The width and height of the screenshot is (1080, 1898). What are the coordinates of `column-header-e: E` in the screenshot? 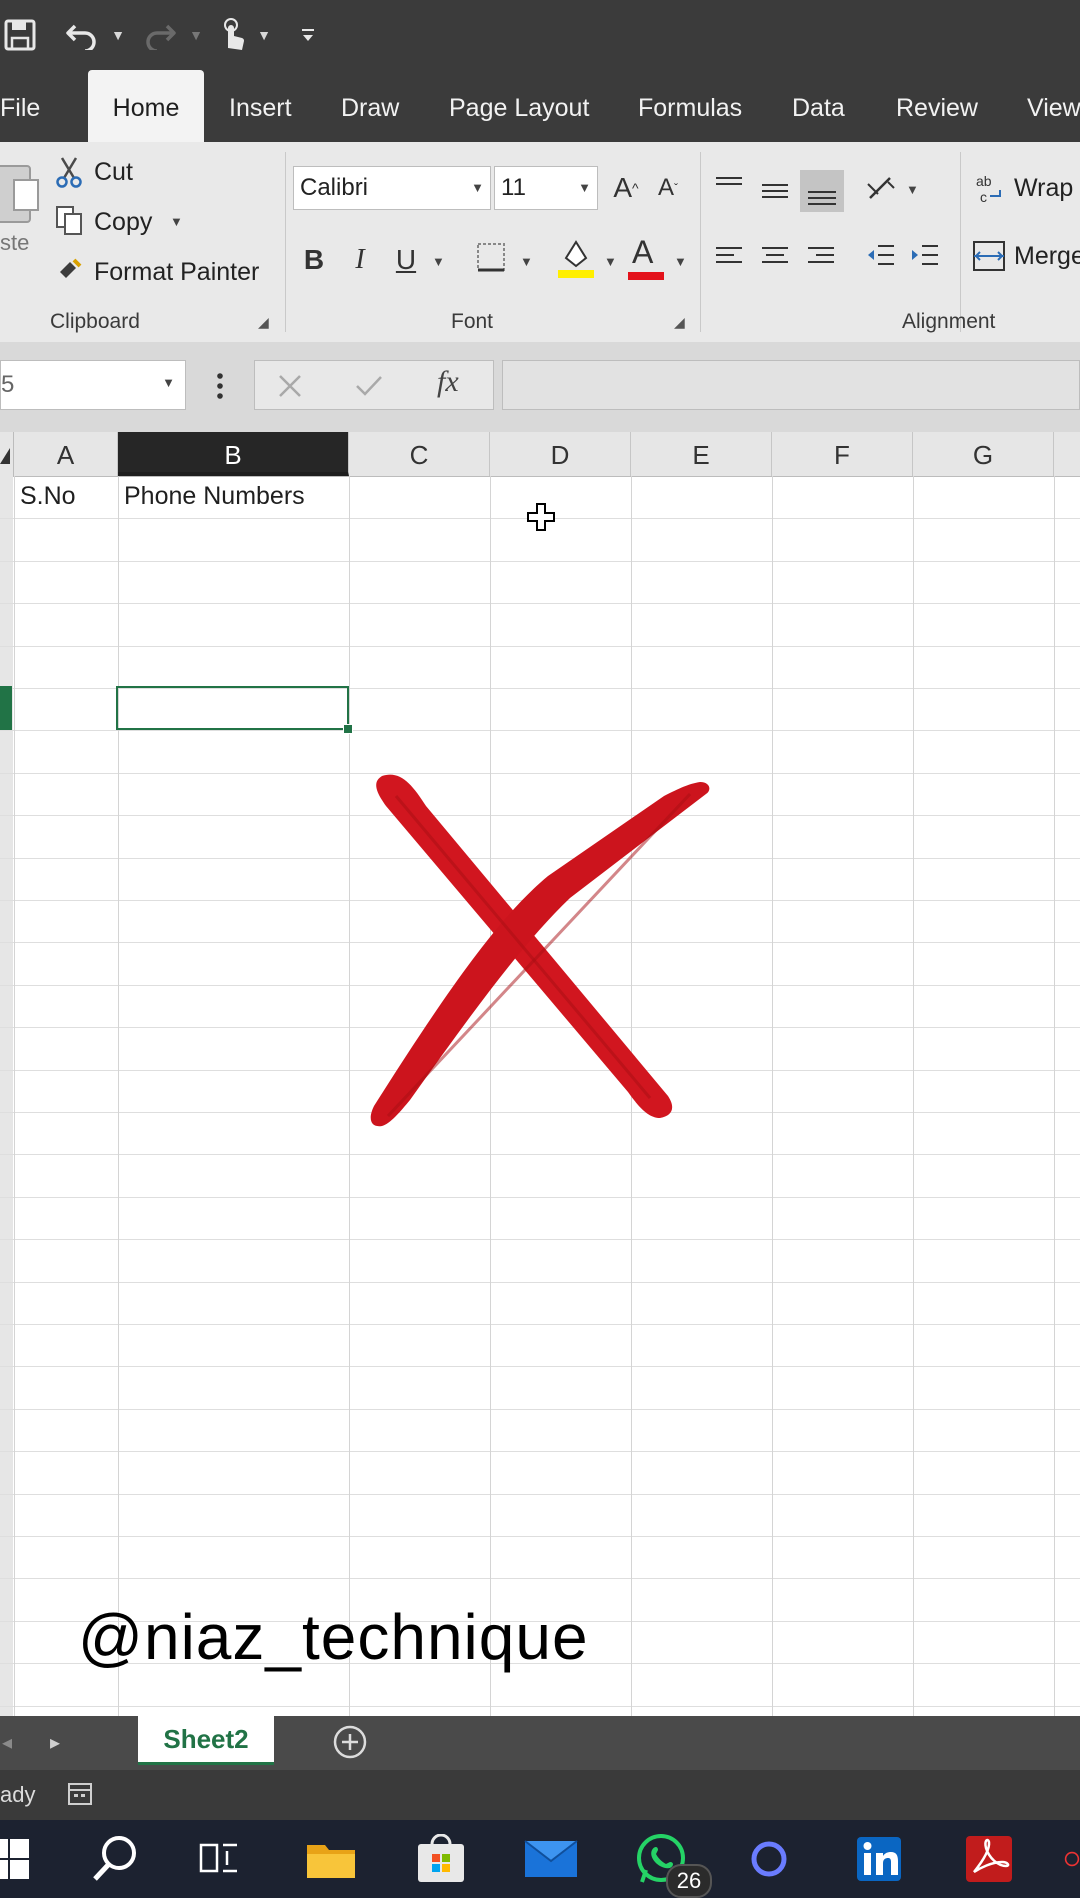 It's located at (701, 454).